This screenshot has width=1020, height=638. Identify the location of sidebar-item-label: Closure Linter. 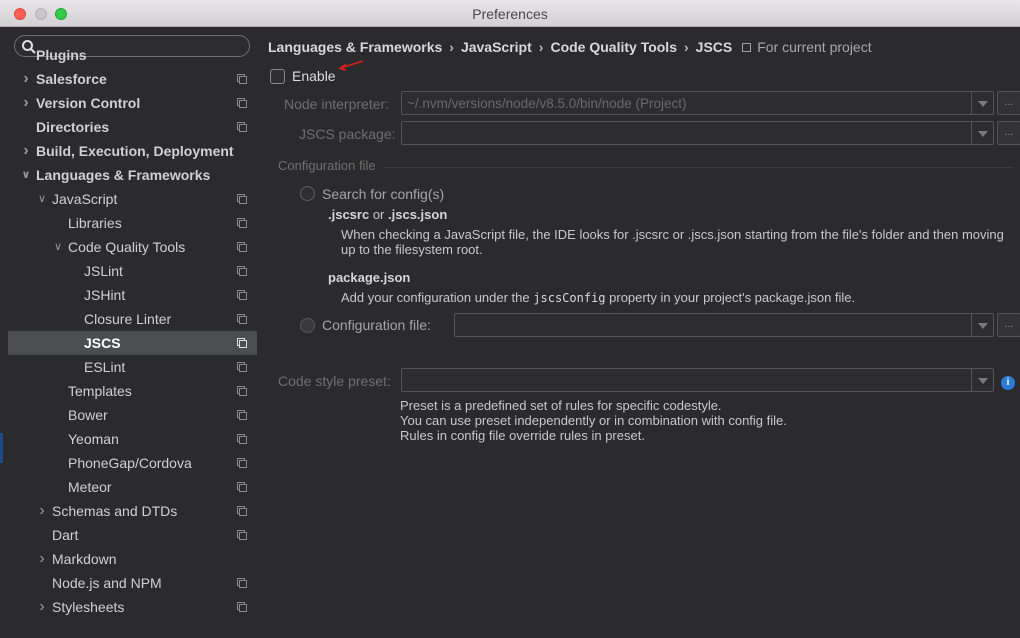
(128, 319).